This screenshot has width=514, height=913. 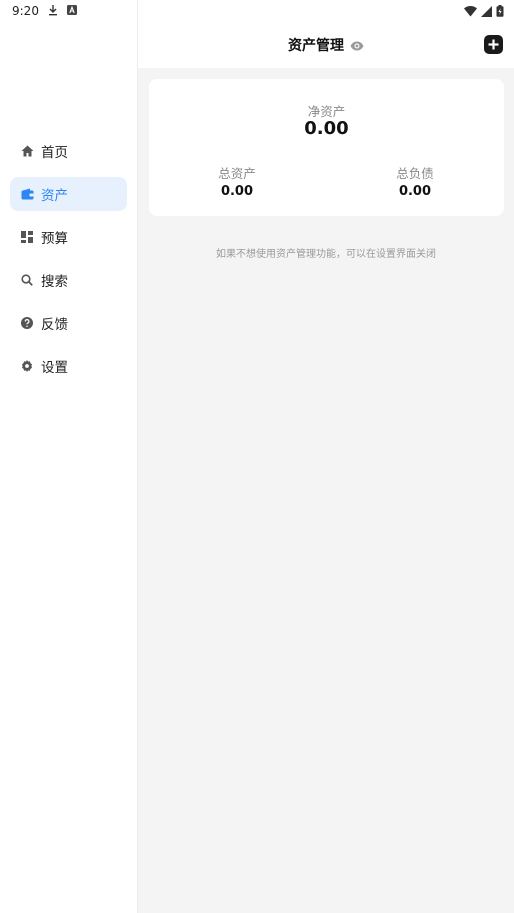 I want to click on home-icon, so click(x=27, y=151).